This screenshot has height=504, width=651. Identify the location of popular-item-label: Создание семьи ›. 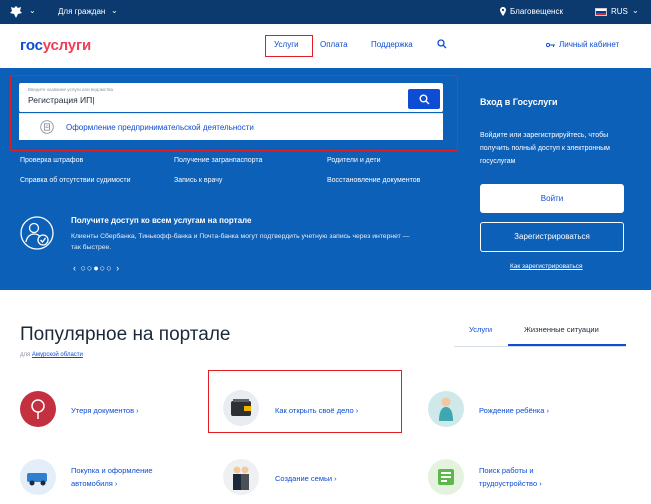
(306, 478).